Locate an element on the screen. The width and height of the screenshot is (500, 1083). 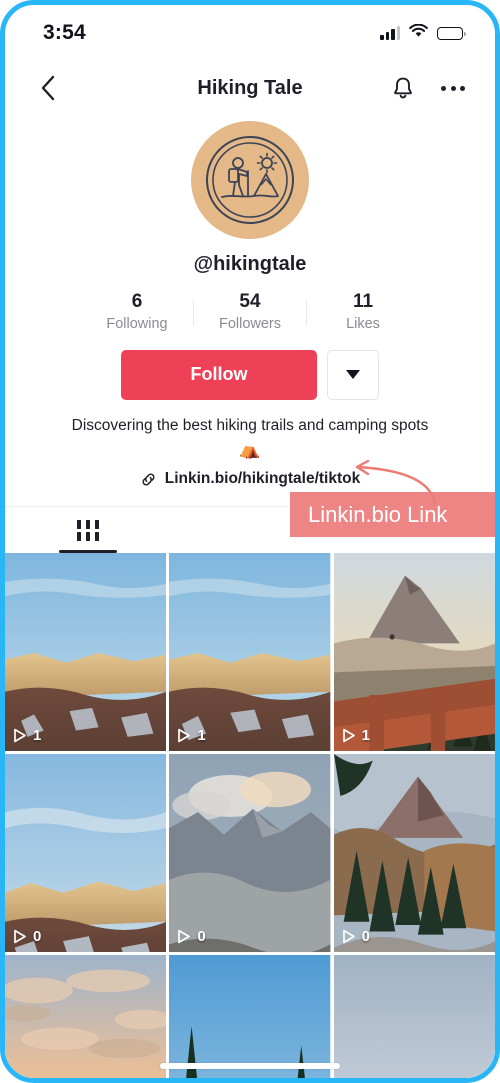
avatar is located at coordinates (250, 180).